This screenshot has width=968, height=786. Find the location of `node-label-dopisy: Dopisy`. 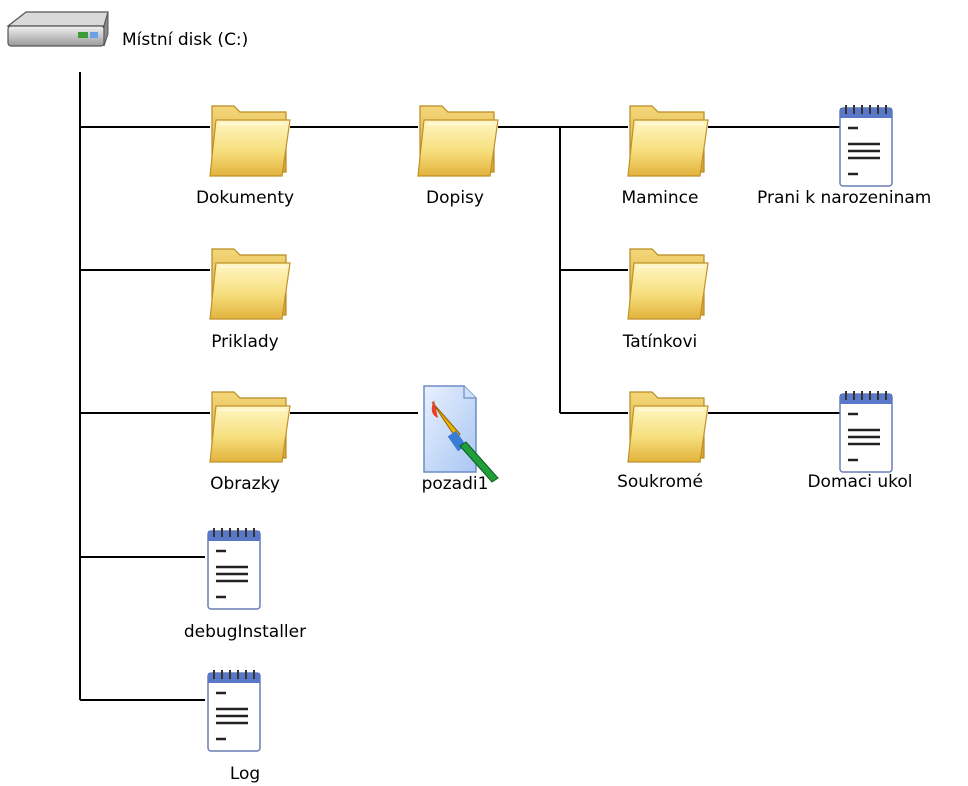

node-label-dopisy: Dopisy is located at coordinates (455, 198).